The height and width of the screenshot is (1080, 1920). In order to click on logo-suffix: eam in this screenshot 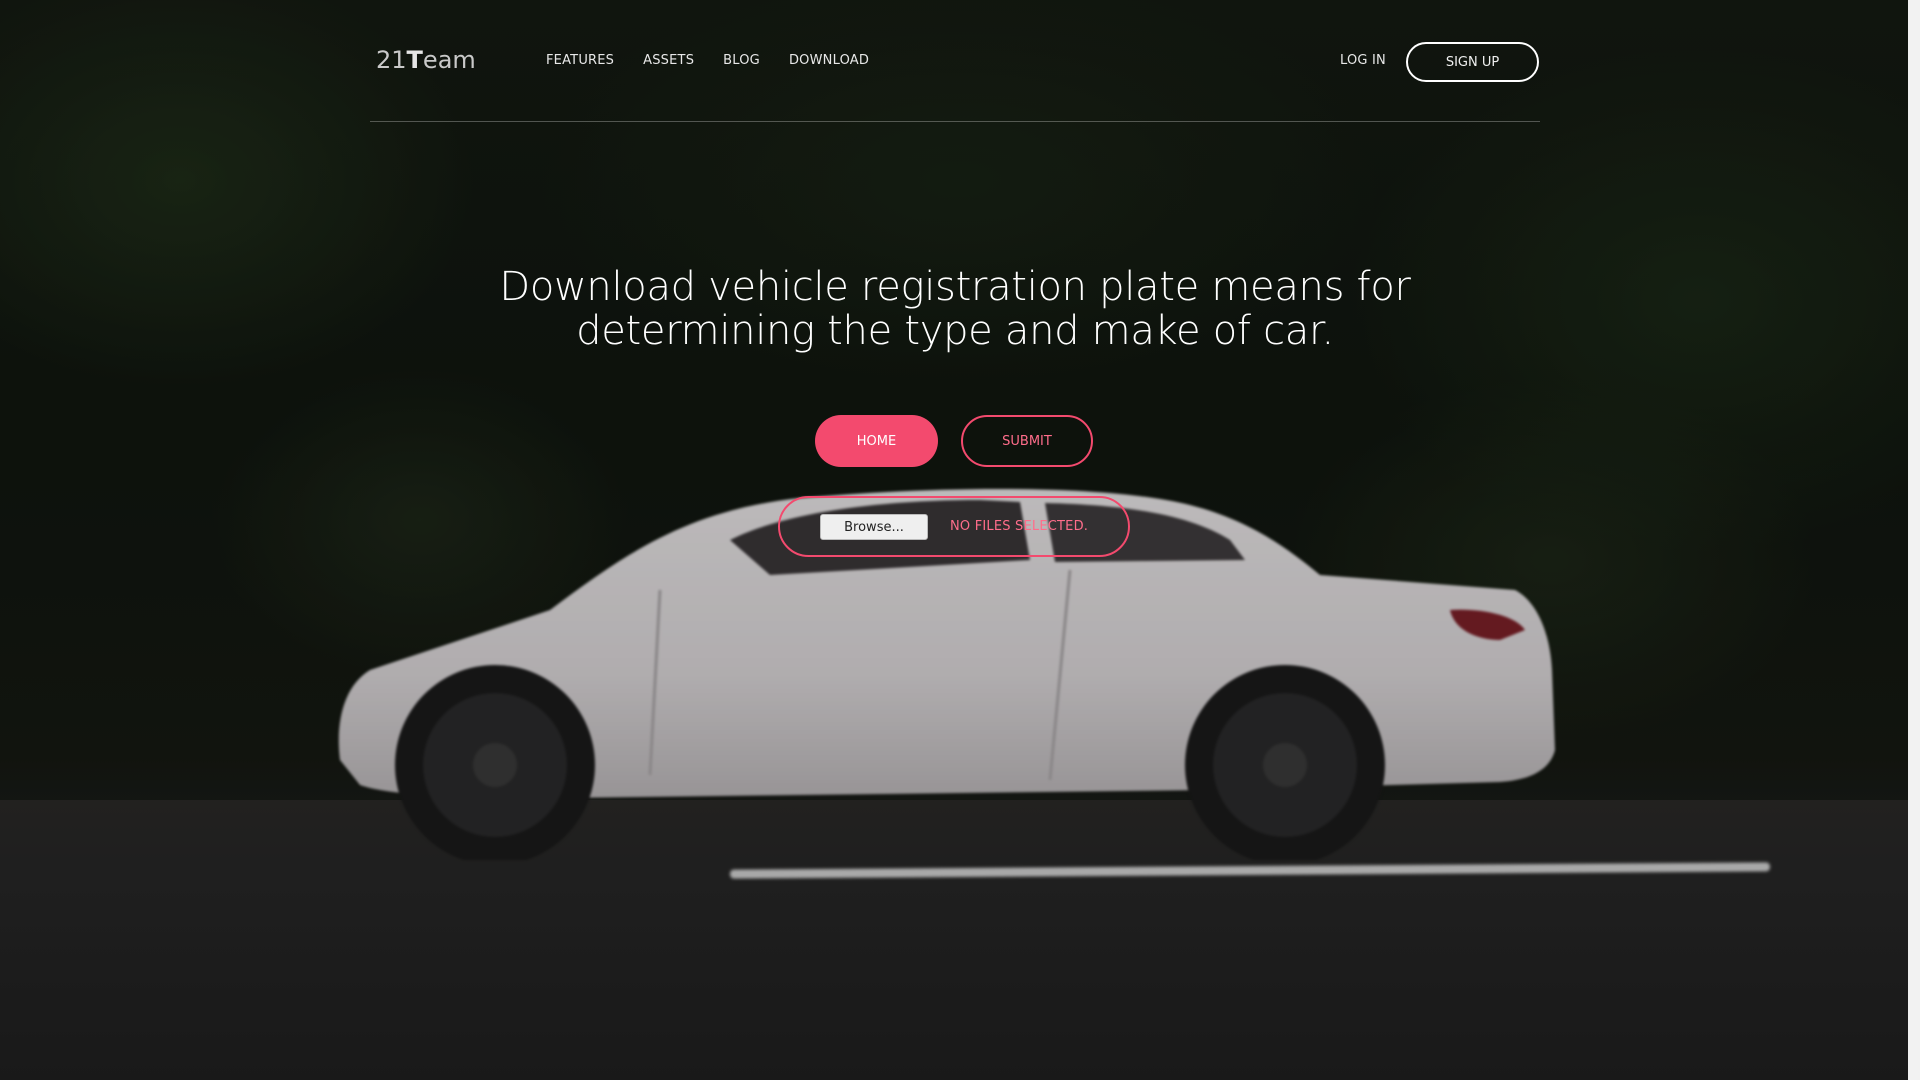, I will do `click(449, 60)`.